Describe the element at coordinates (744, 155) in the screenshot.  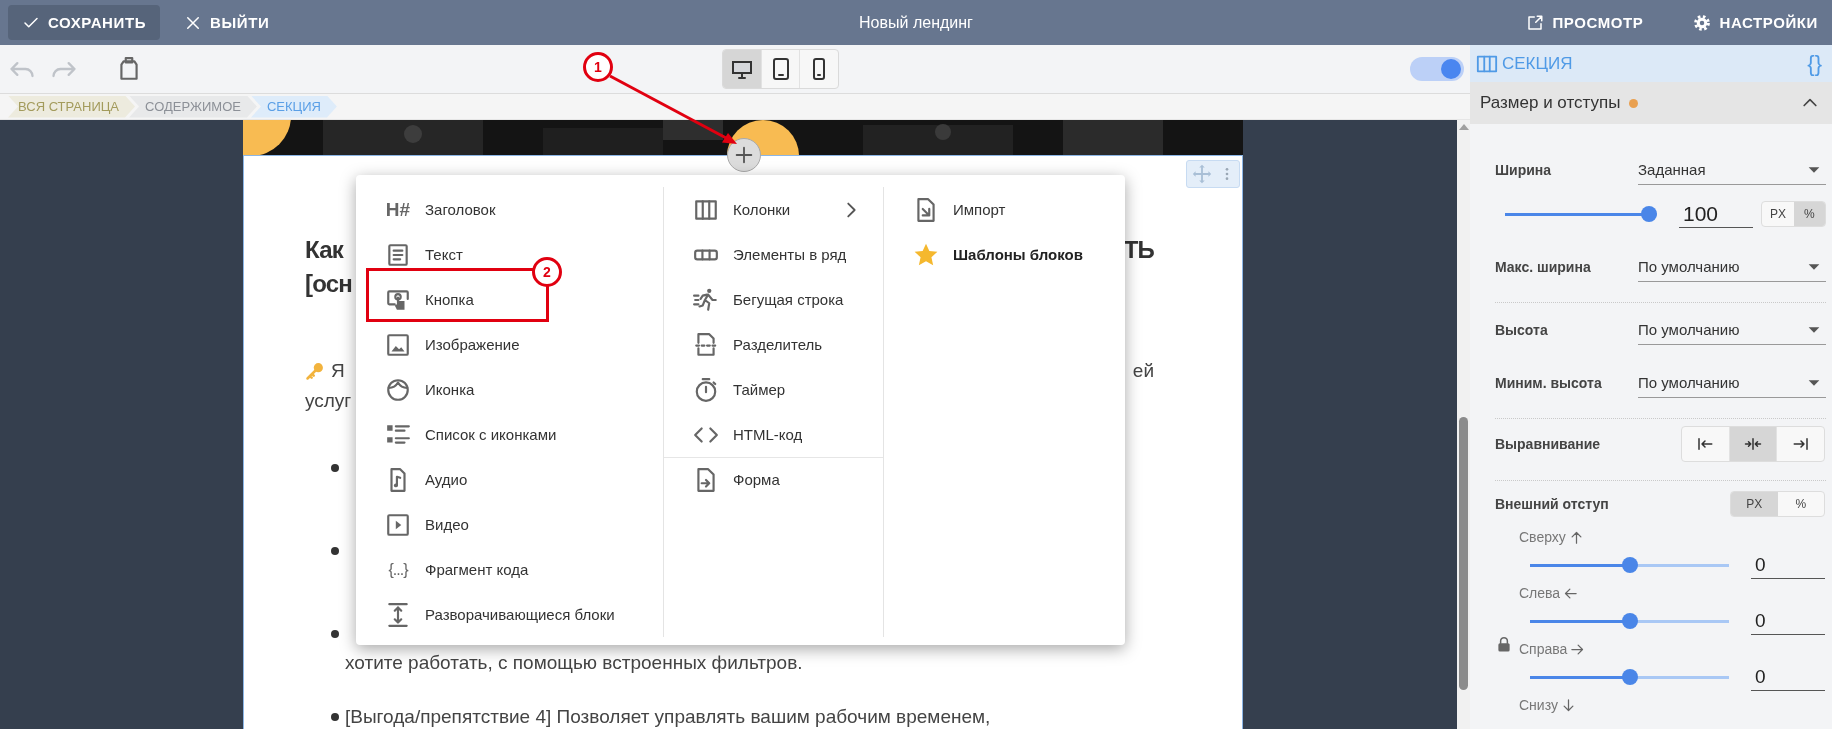
I see `plus-icon` at that location.